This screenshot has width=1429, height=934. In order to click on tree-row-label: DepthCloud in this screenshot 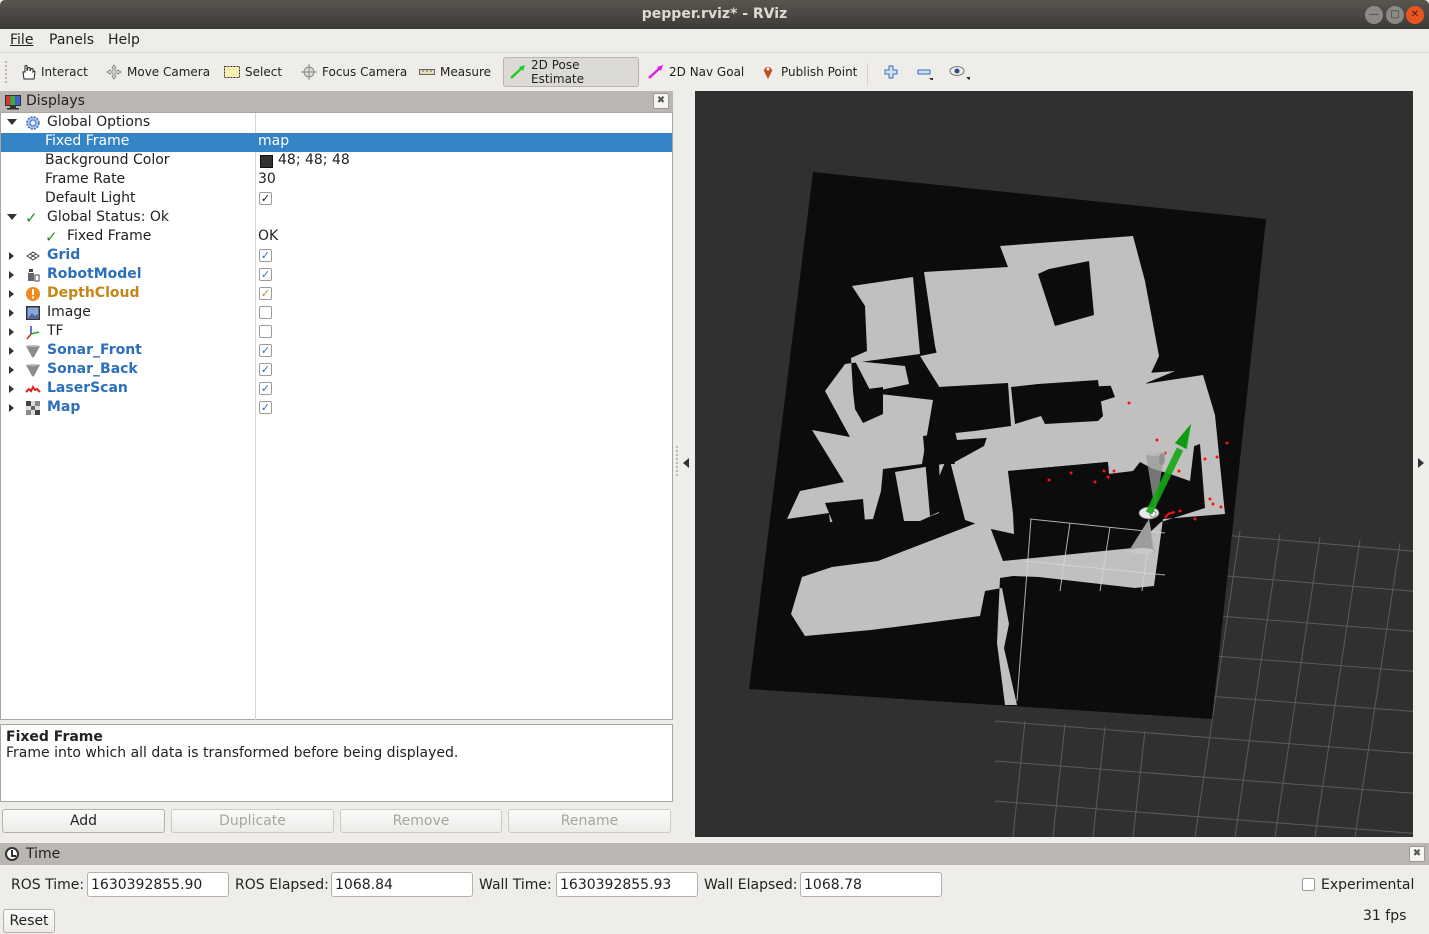, I will do `click(93, 293)`.